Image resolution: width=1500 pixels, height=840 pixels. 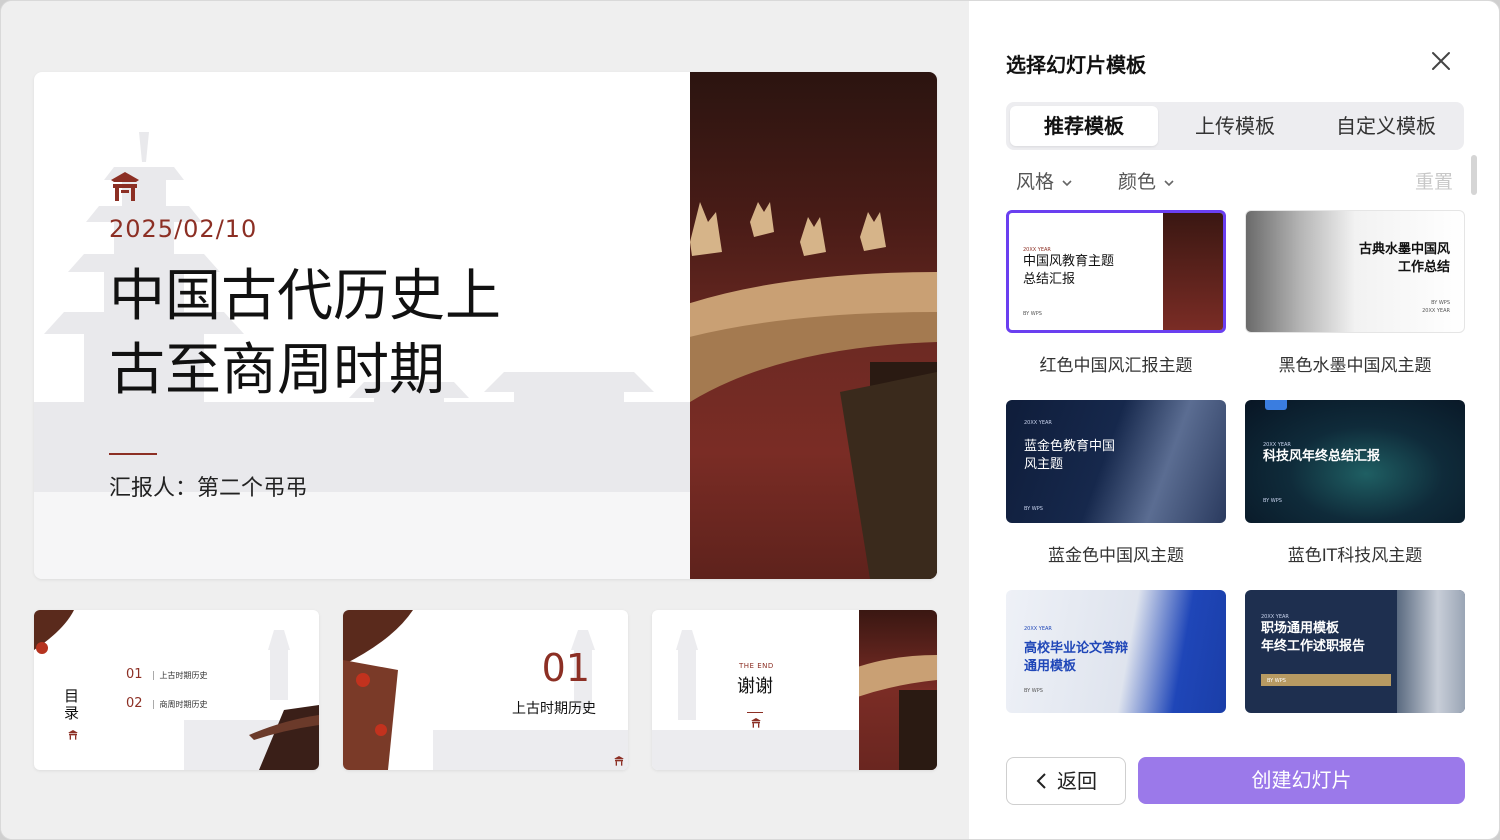 I want to click on template-banner: BY WPS, so click(x=1326, y=680).